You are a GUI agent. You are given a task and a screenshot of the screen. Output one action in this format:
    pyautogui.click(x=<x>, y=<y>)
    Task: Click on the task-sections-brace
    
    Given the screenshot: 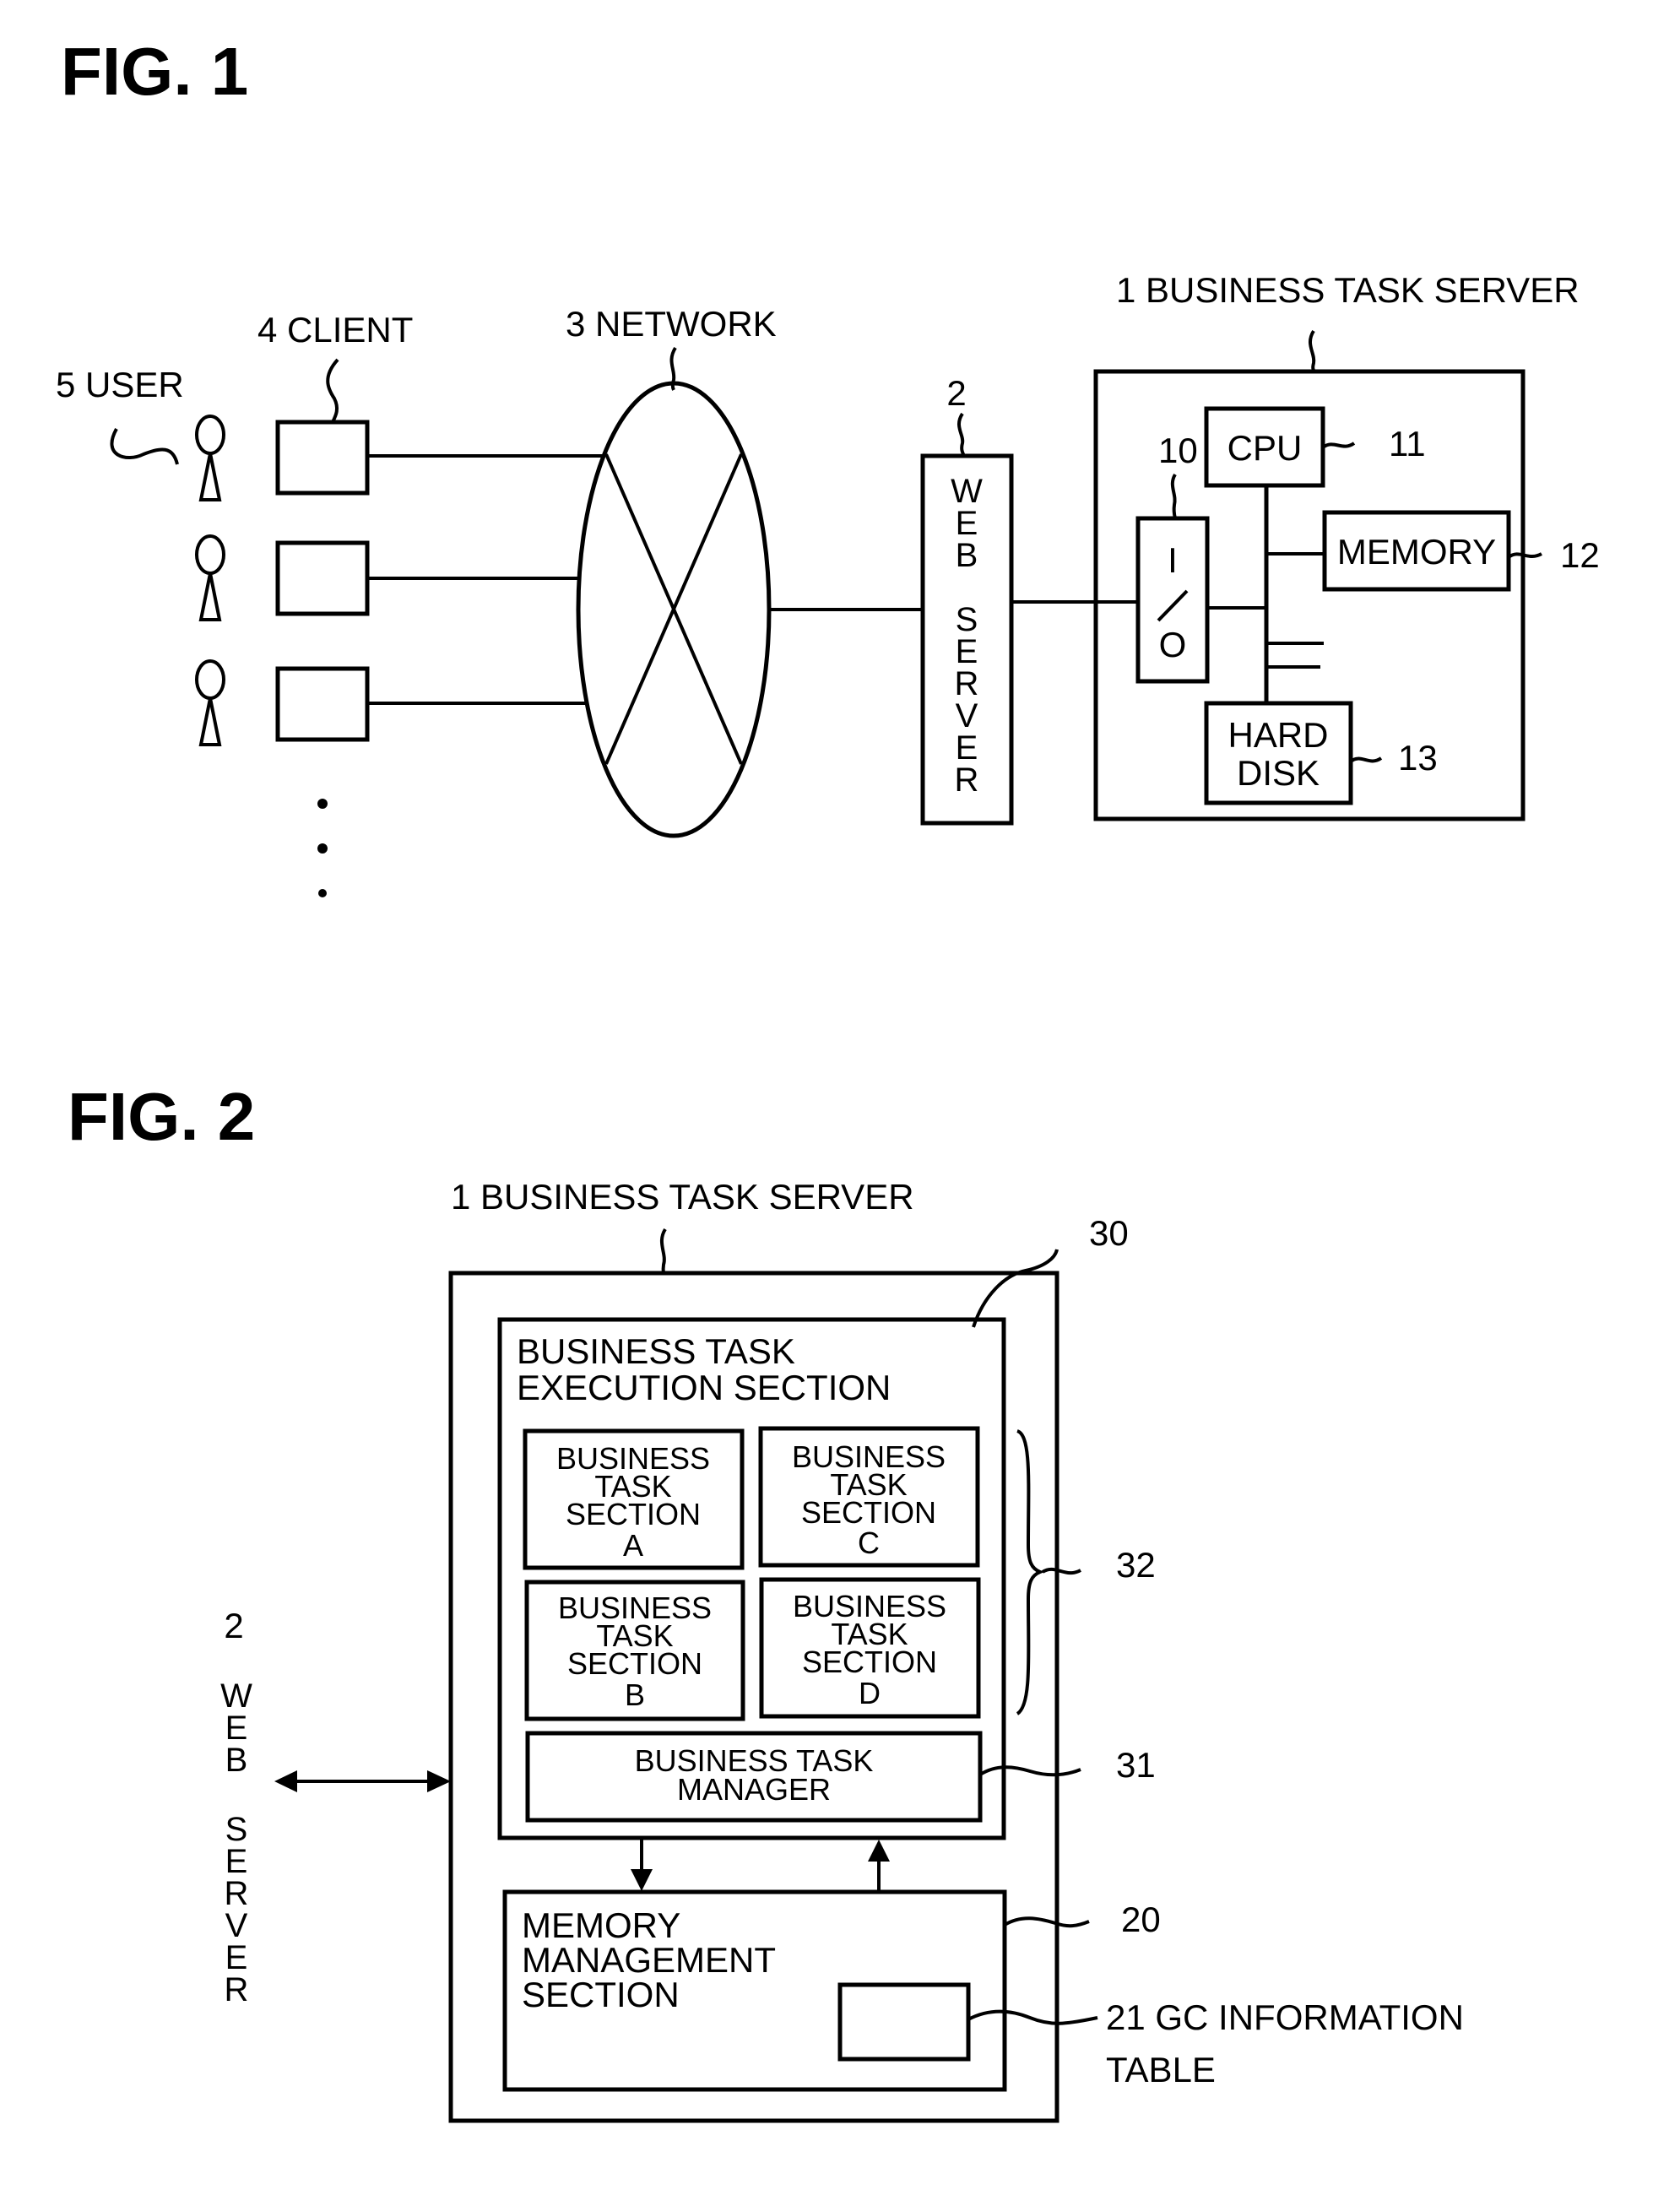 What is the action you would take?
    pyautogui.click(x=1030, y=1572)
    